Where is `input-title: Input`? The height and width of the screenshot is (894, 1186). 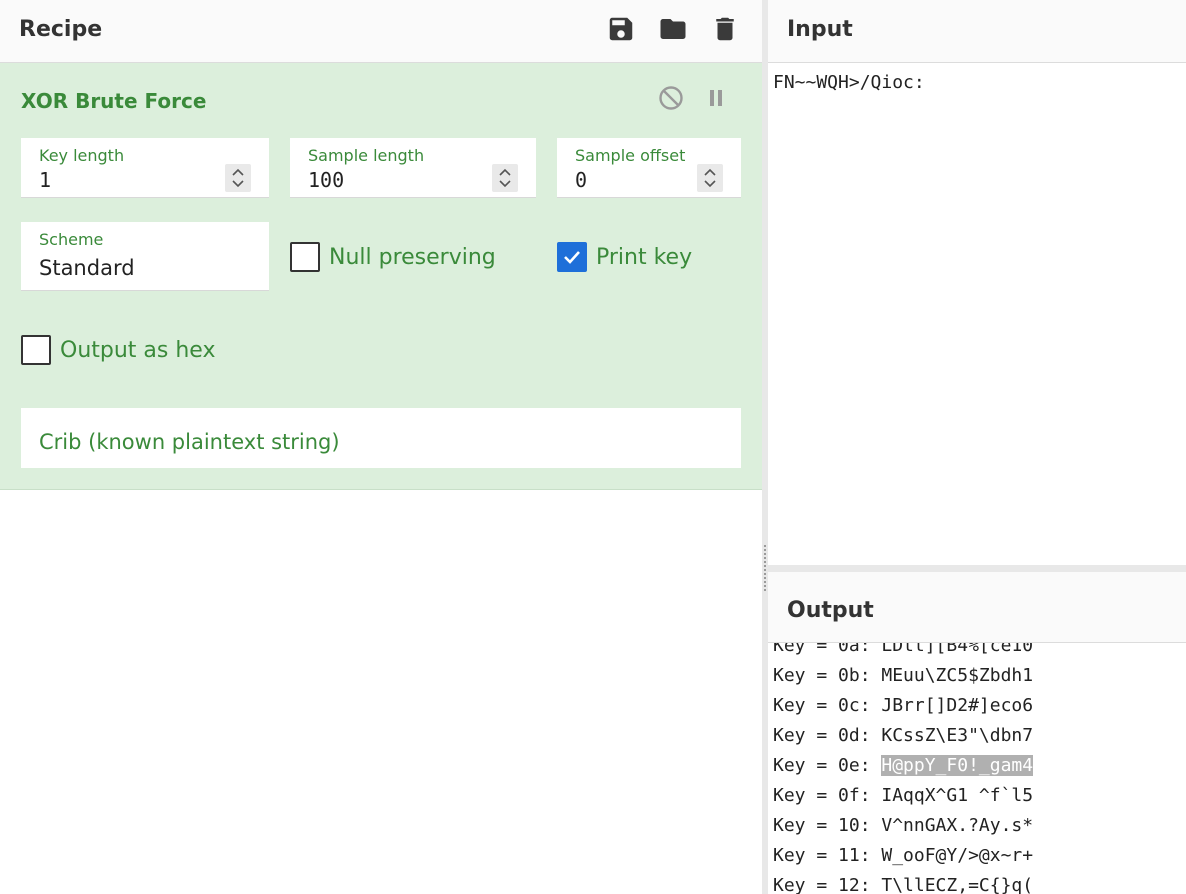
input-title: Input is located at coordinates (820, 29).